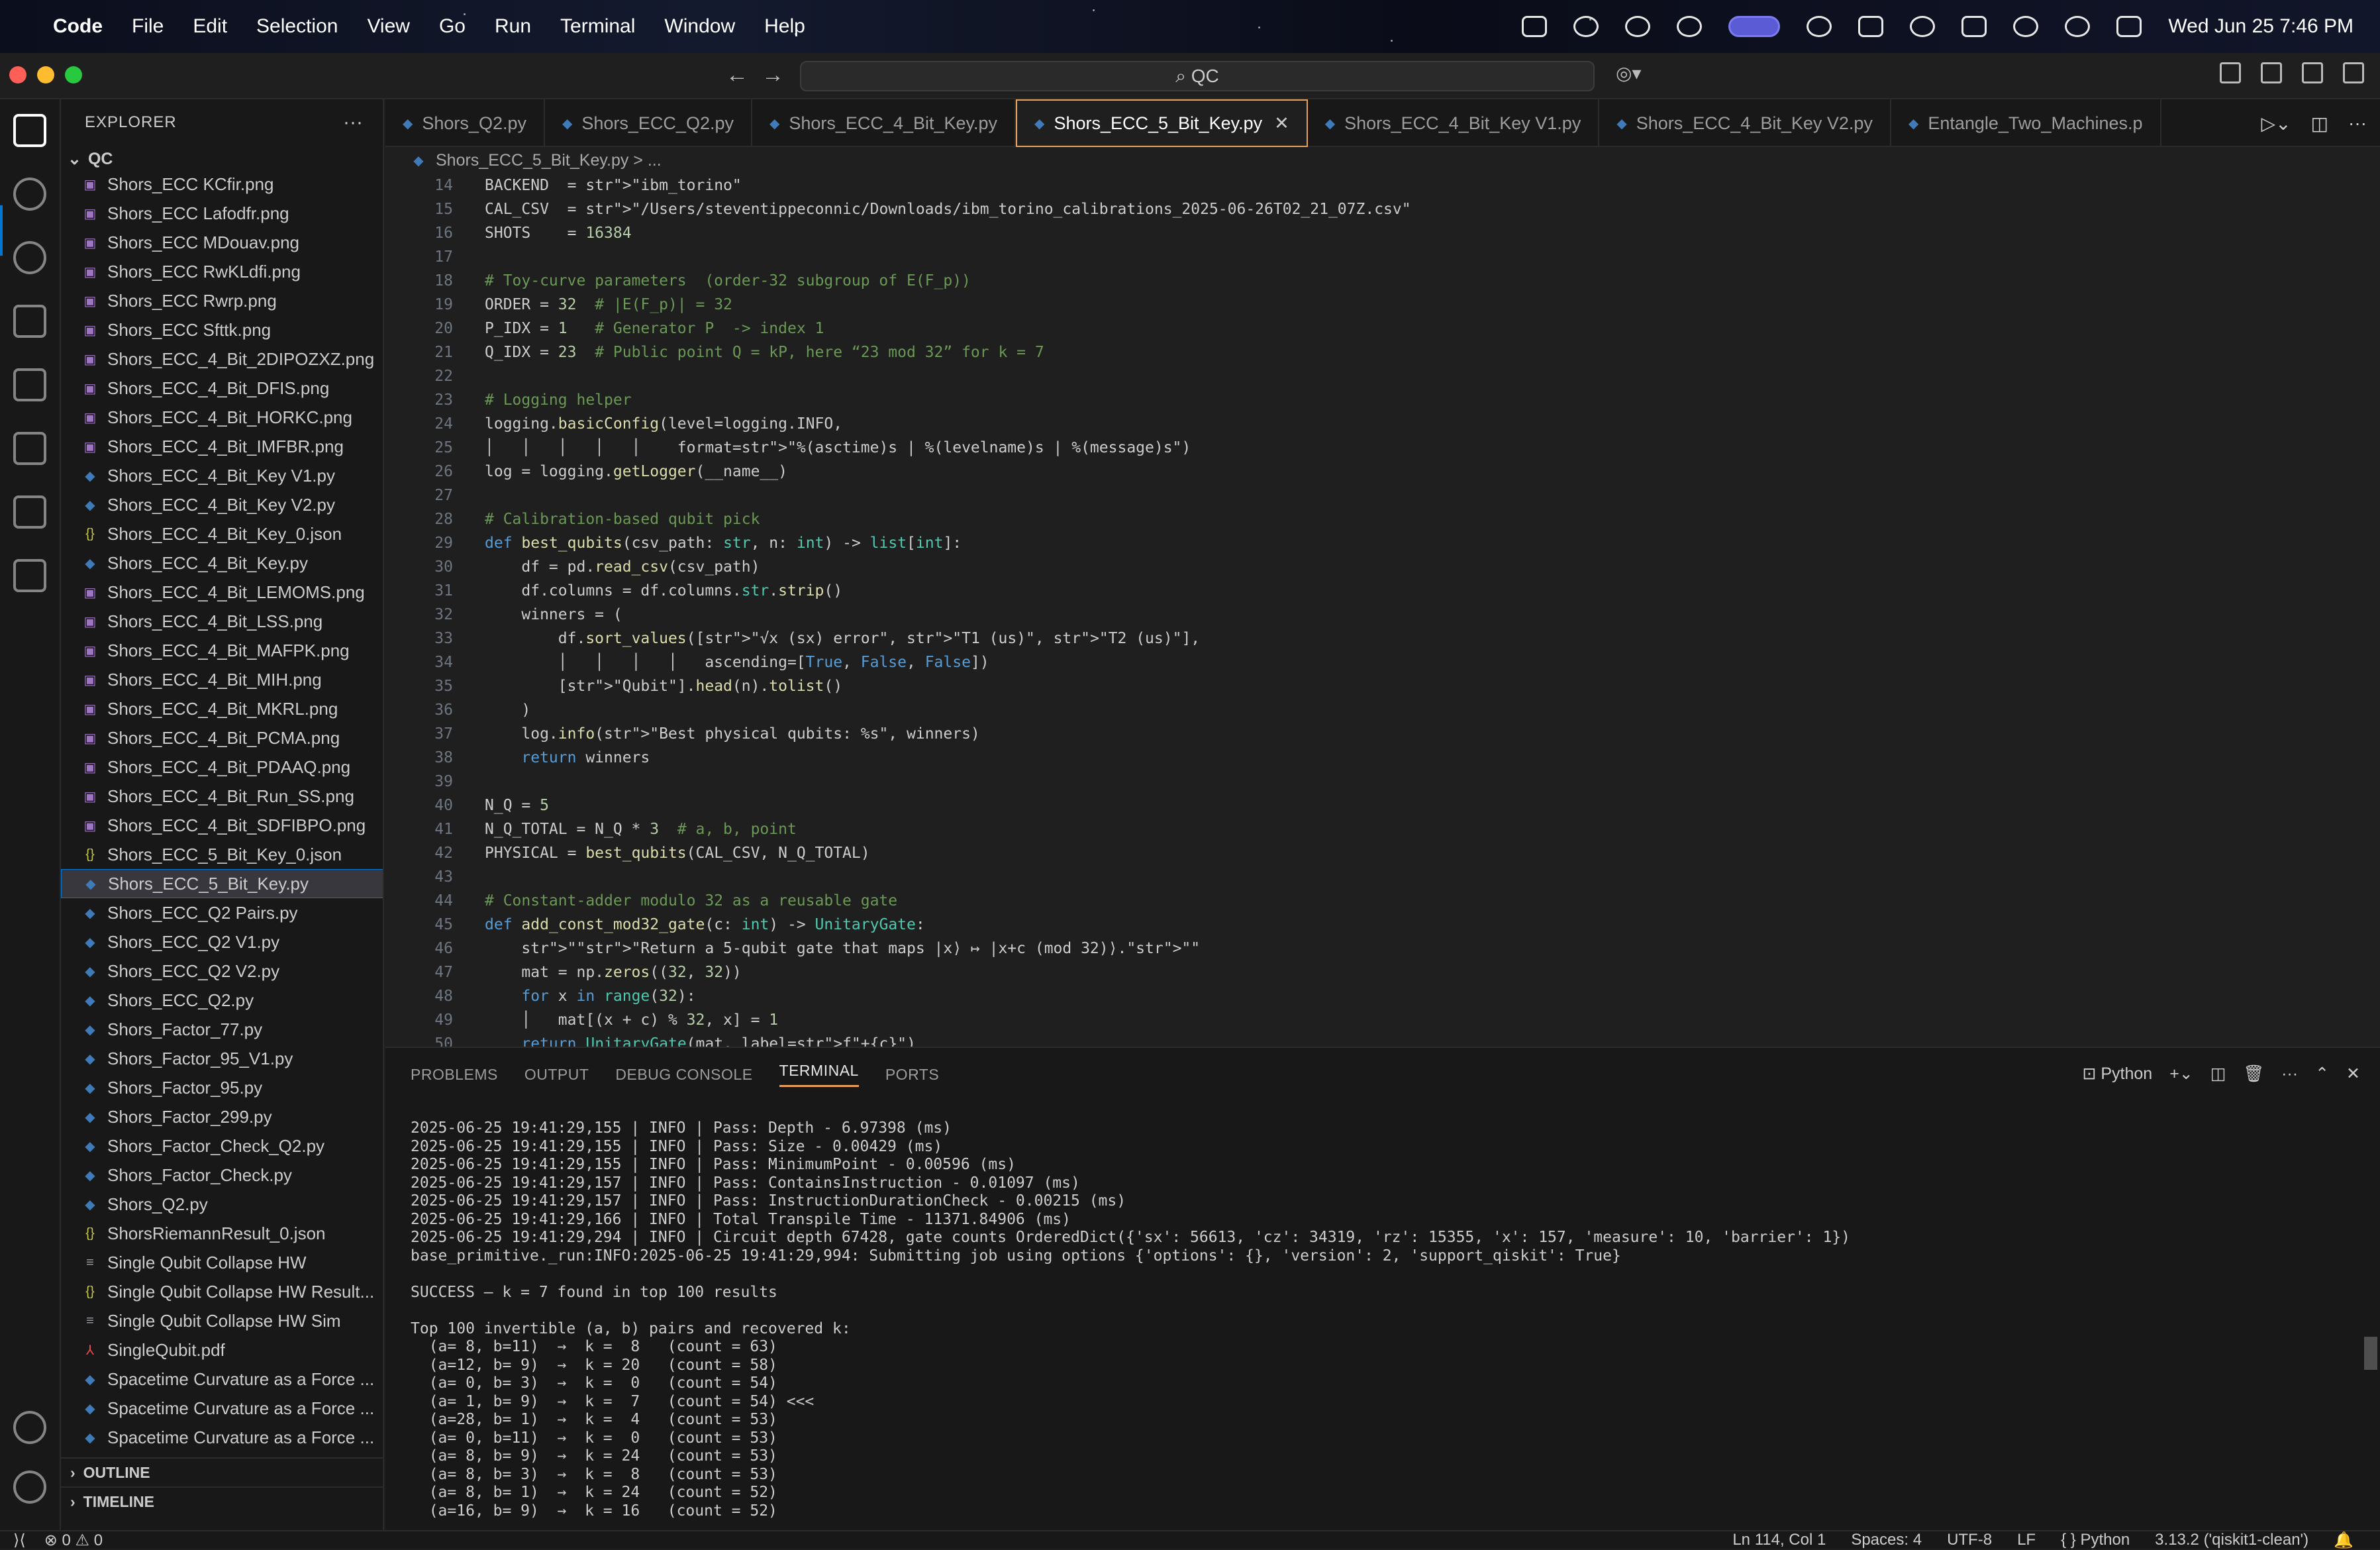  What do you see at coordinates (222, 884) in the screenshot?
I see `file-item: ◆ Shors_ECC_5_Bit_Key.py` at bounding box center [222, 884].